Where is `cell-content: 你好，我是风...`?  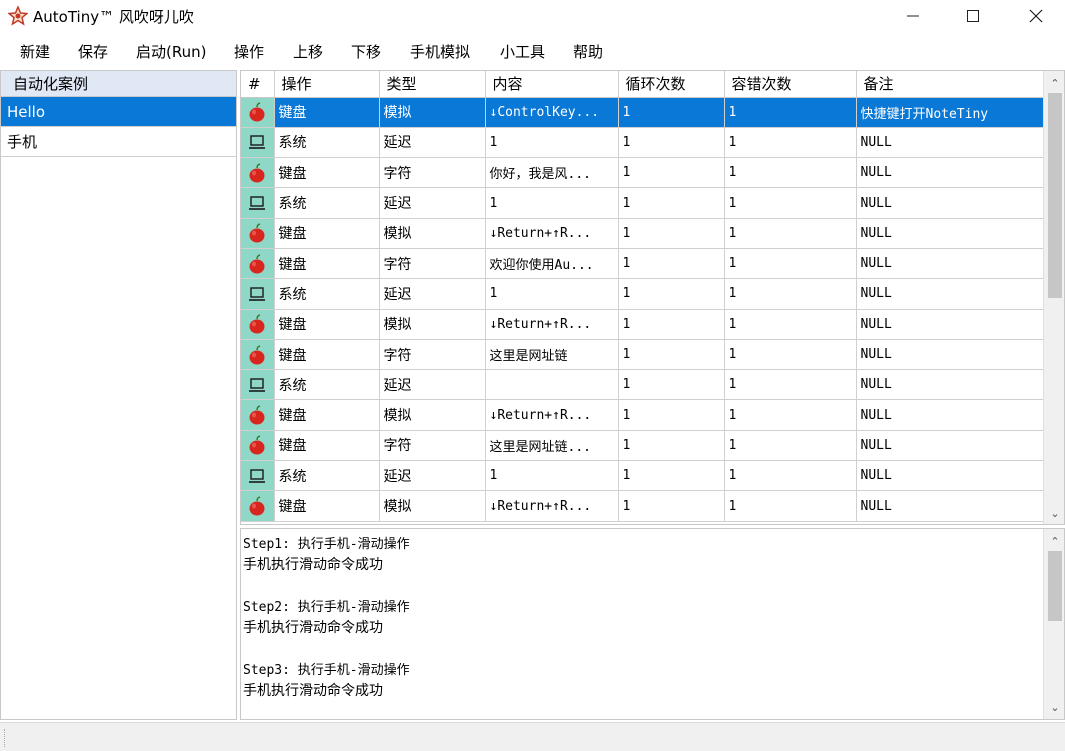 cell-content: 你好，我是风... is located at coordinates (552, 173).